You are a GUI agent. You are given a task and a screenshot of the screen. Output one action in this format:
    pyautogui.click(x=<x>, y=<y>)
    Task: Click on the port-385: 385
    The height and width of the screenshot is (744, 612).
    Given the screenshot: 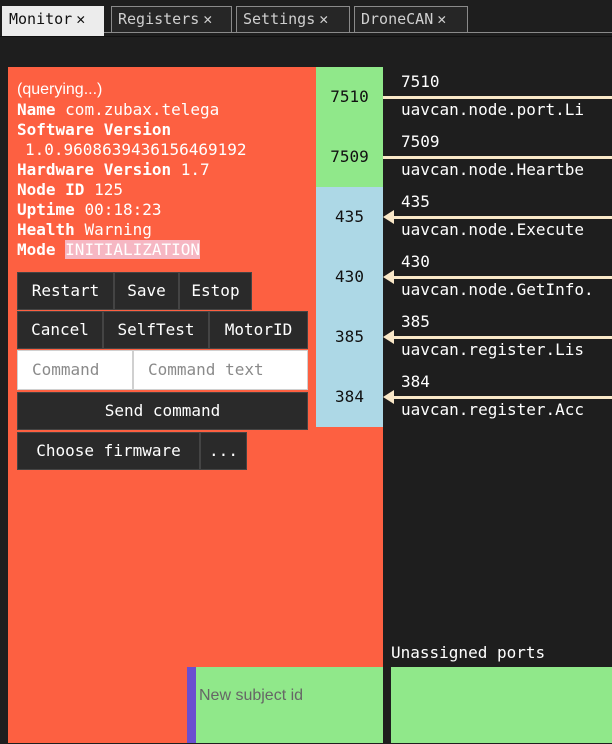 What is the action you would take?
    pyautogui.click(x=349, y=337)
    